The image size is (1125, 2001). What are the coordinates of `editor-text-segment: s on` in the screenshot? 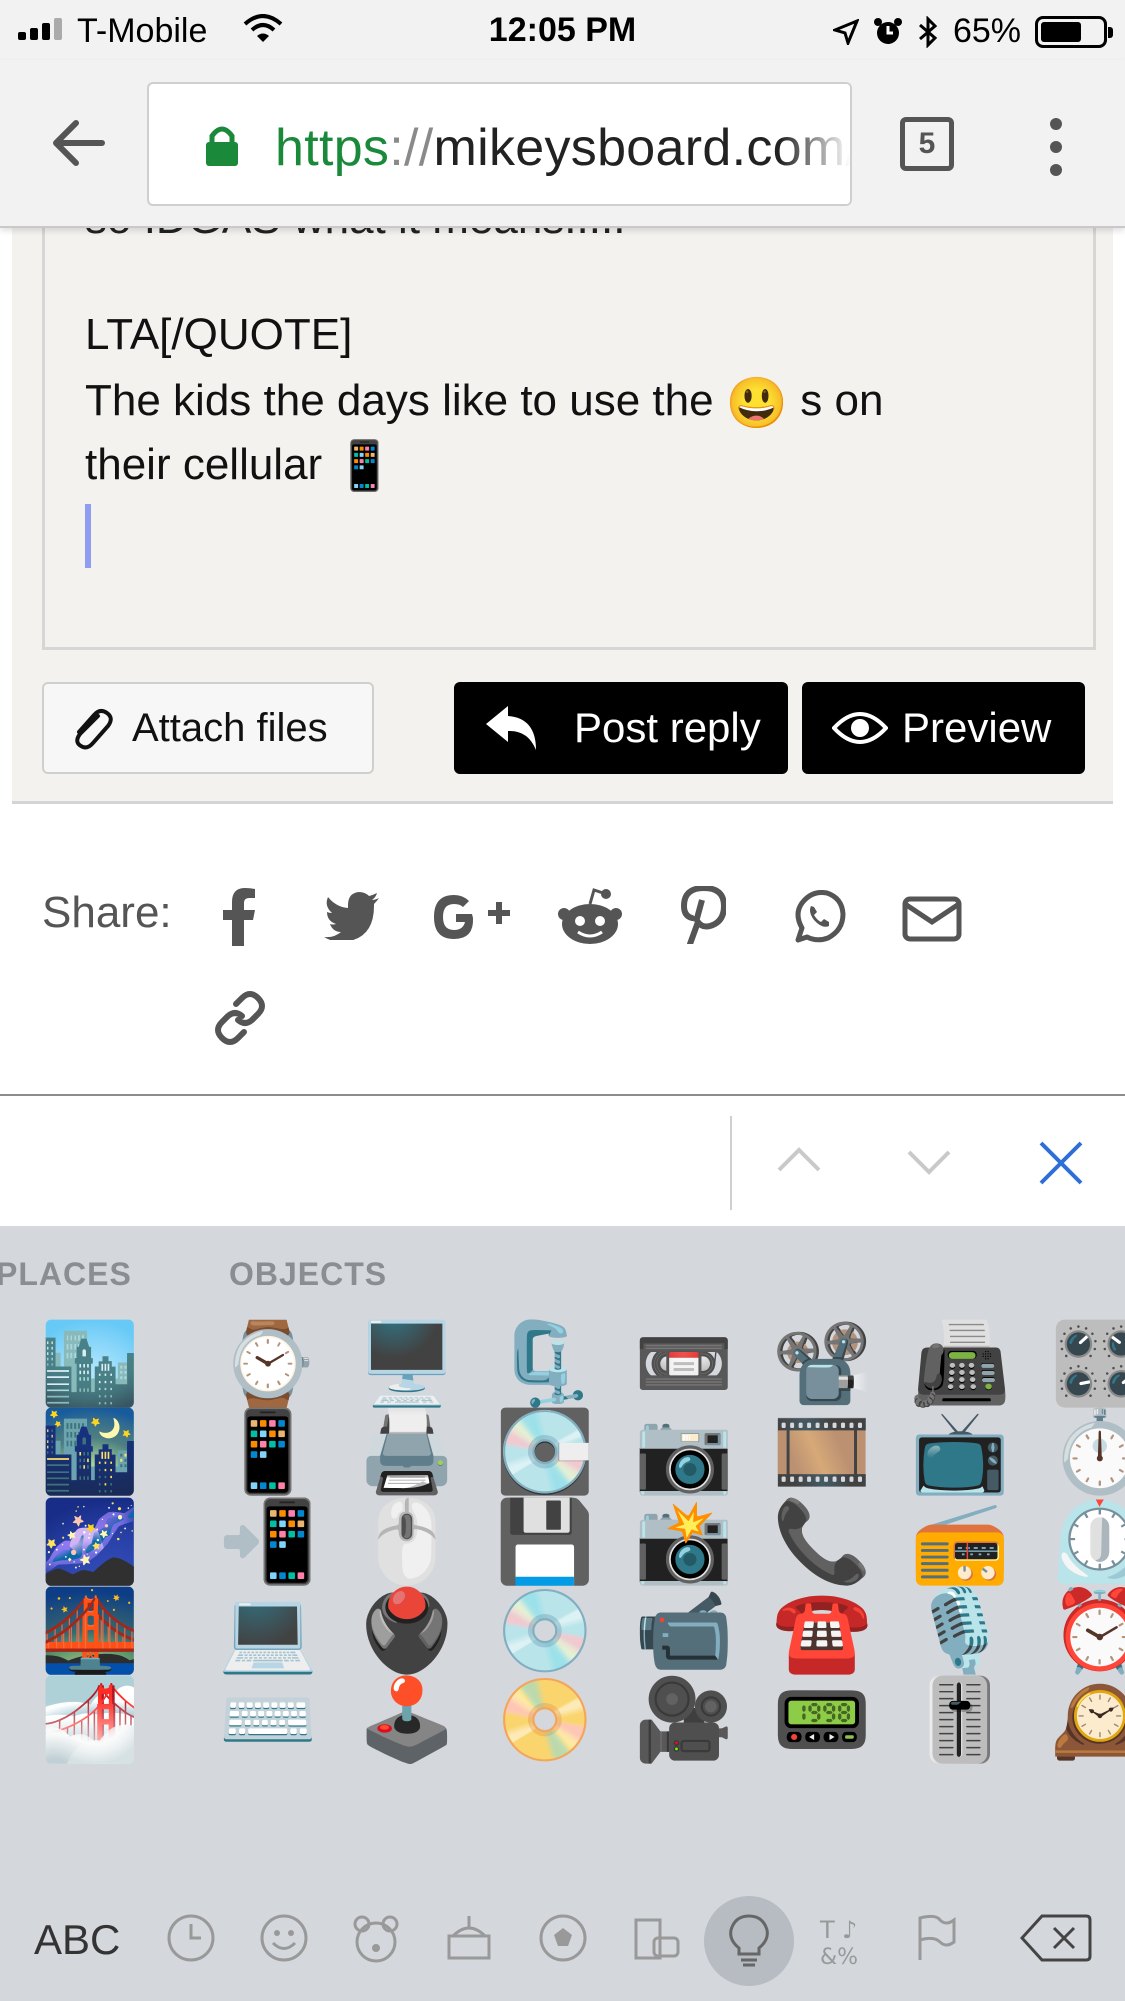 It's located at (836, 400).